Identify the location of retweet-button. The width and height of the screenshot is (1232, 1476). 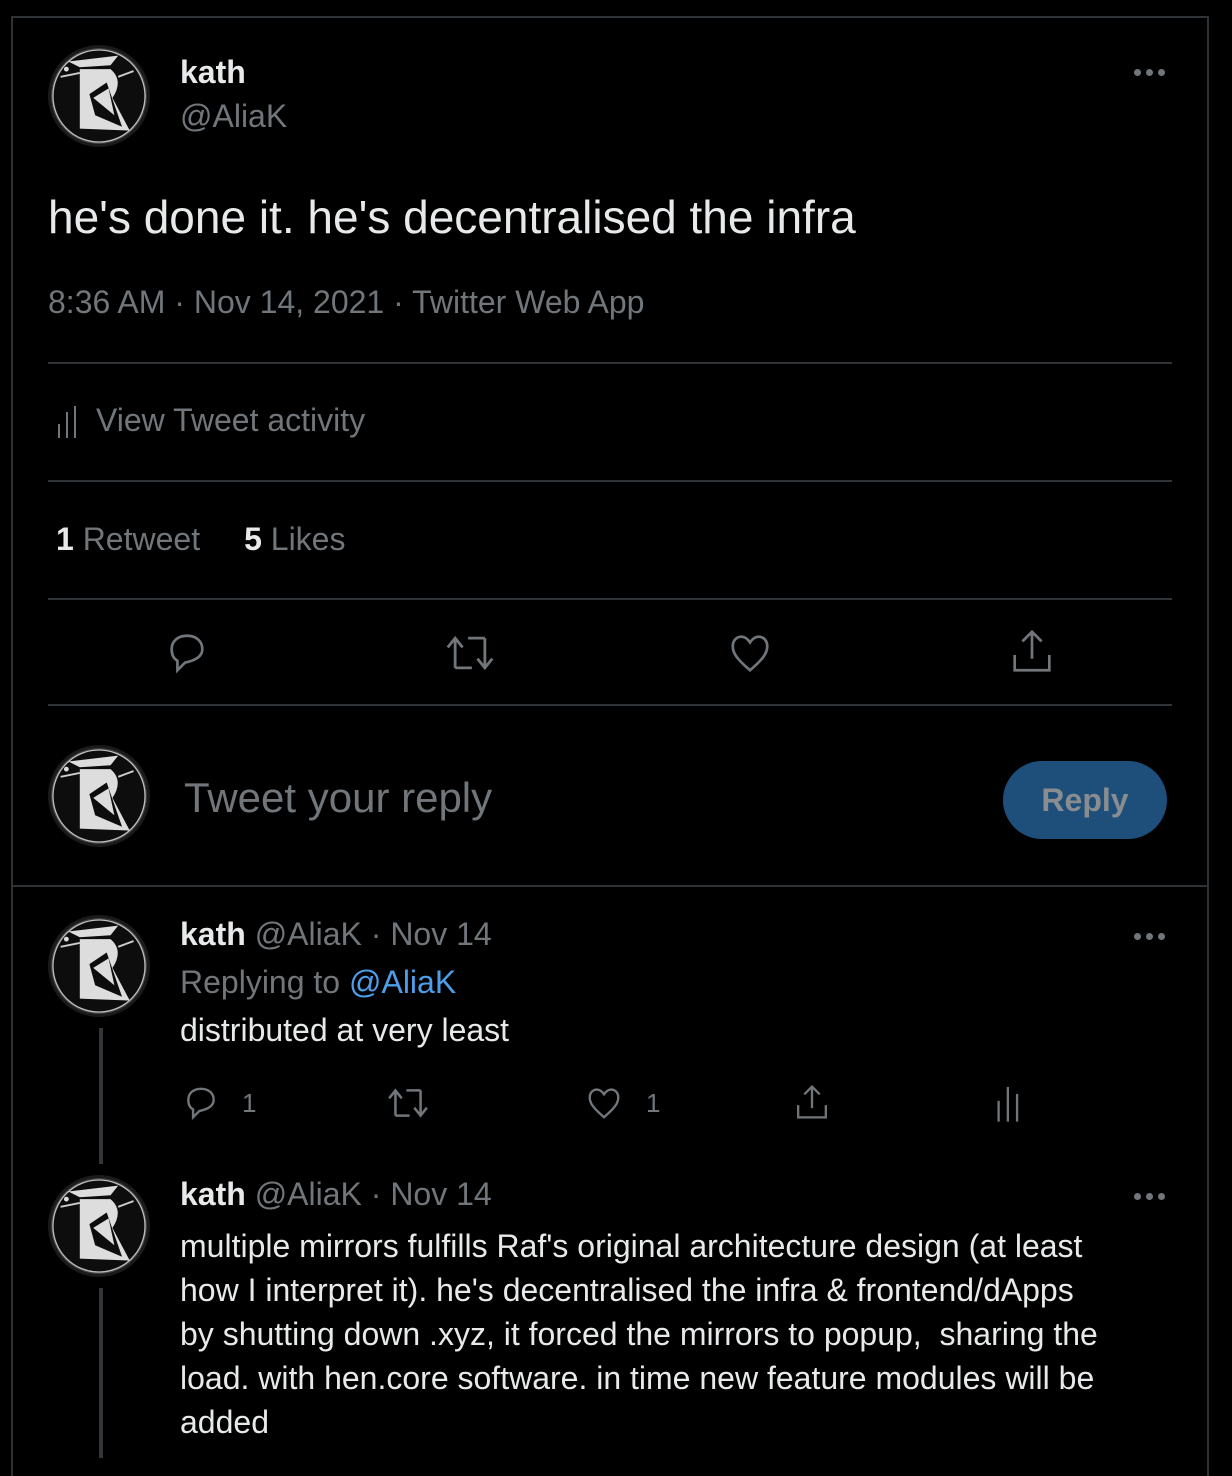
(470, 653).